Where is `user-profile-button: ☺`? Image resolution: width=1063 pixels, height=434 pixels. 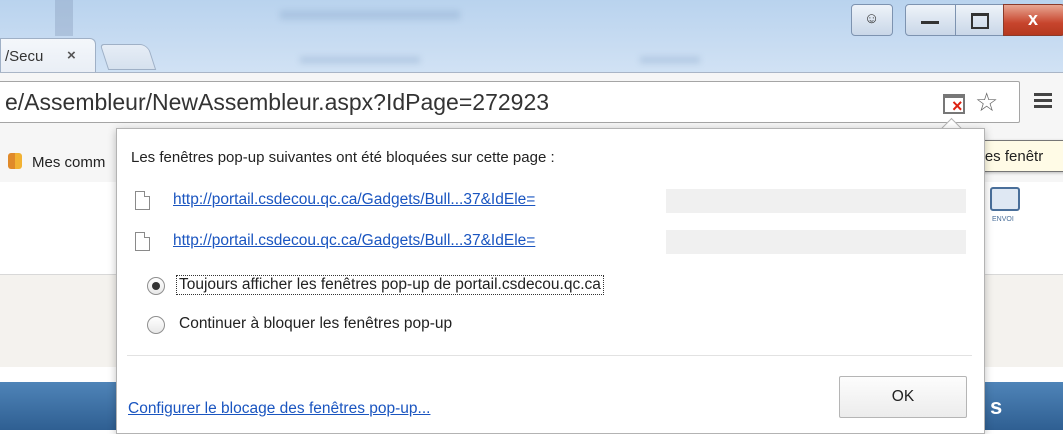
user-profile-button: ☺ is located at coordinates (872, 20).